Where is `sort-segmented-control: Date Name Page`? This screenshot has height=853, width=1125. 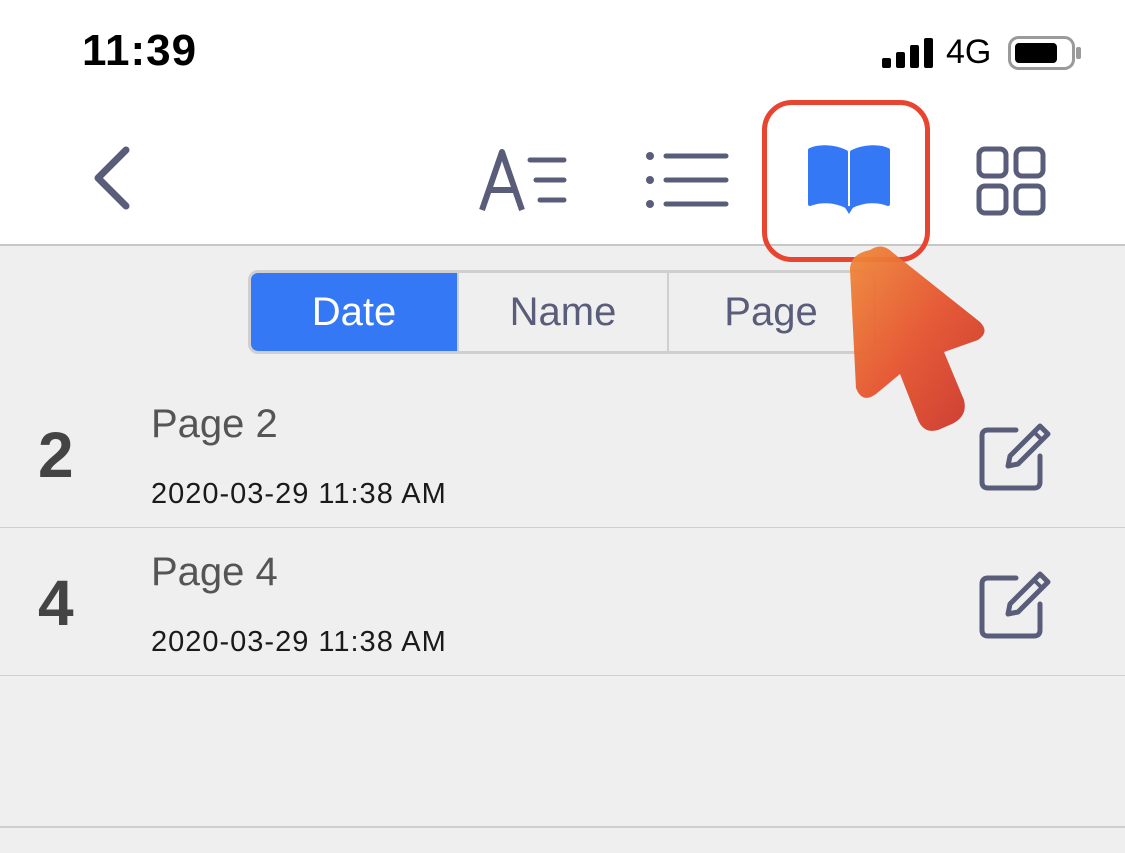 sort-segmented-control: Date Name Page is located at coordinates (562, 312).